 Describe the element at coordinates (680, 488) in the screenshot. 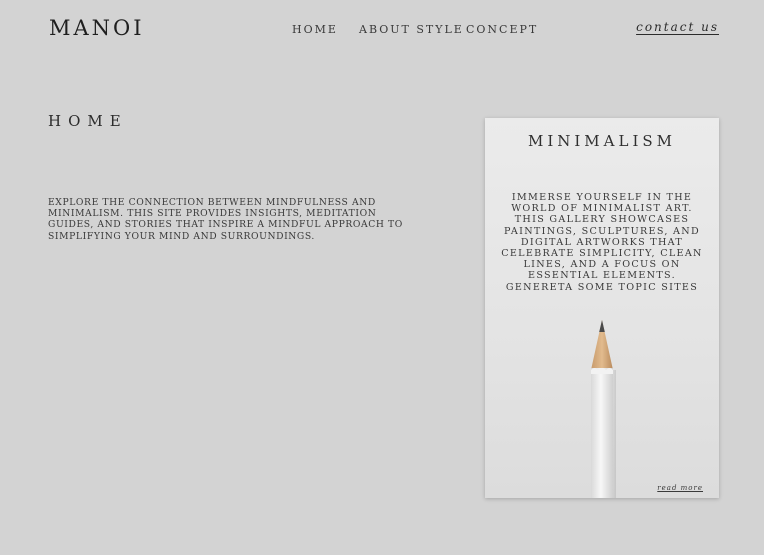

I see `read-more-link: read more` at that location.